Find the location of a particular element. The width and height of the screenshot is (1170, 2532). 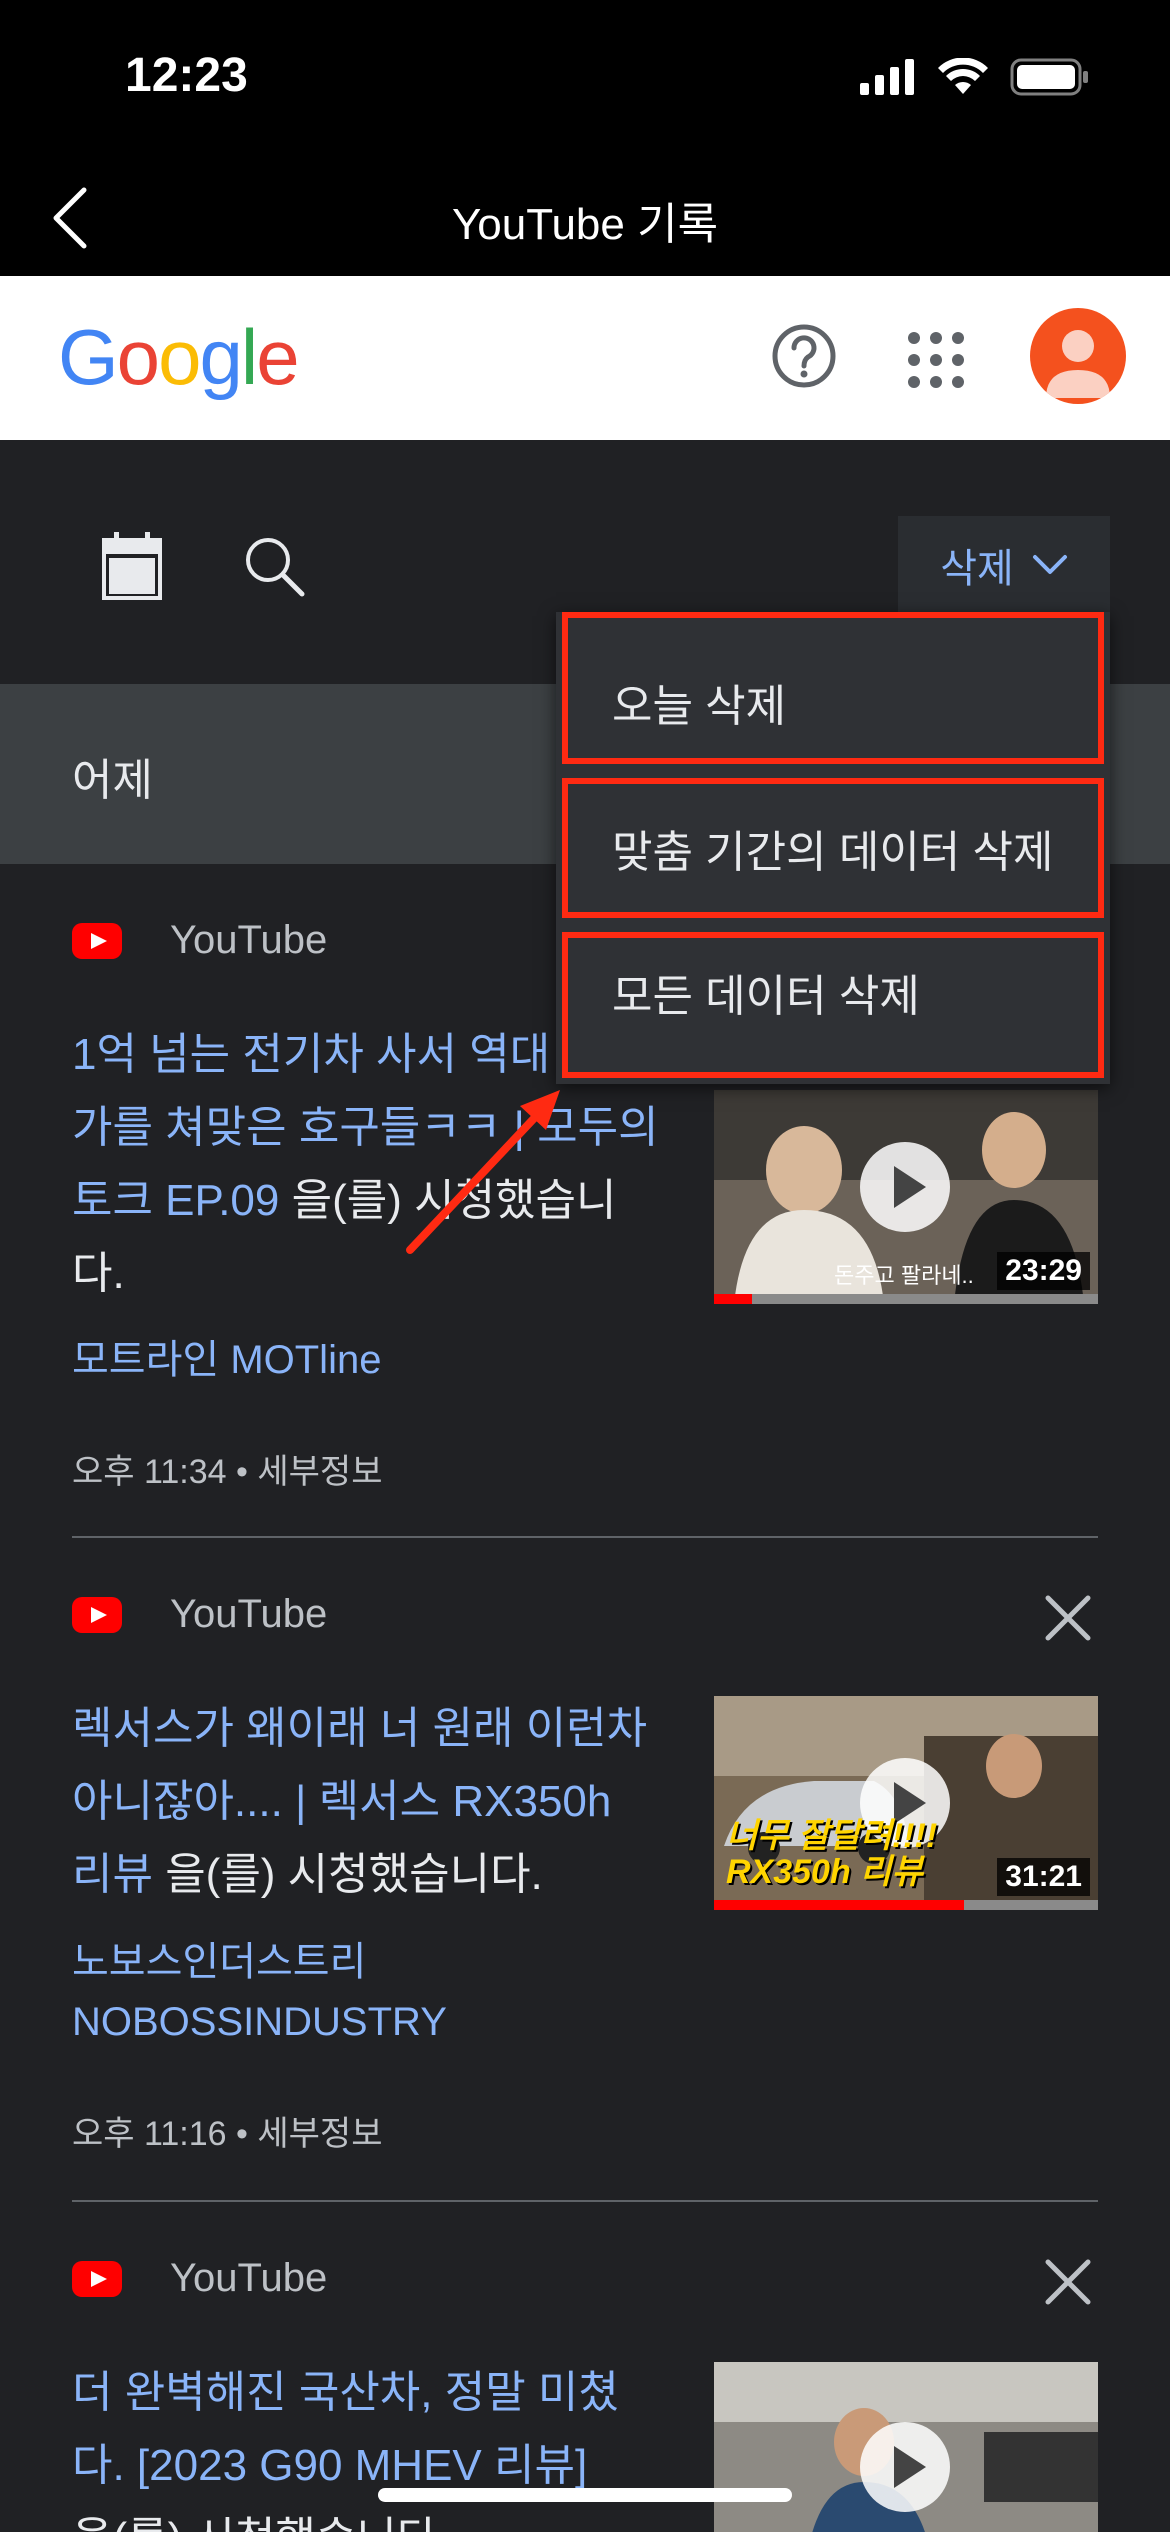

watch-time-details: 오후 11:34 • 세부정보 is located at coordinates (227, 1468).